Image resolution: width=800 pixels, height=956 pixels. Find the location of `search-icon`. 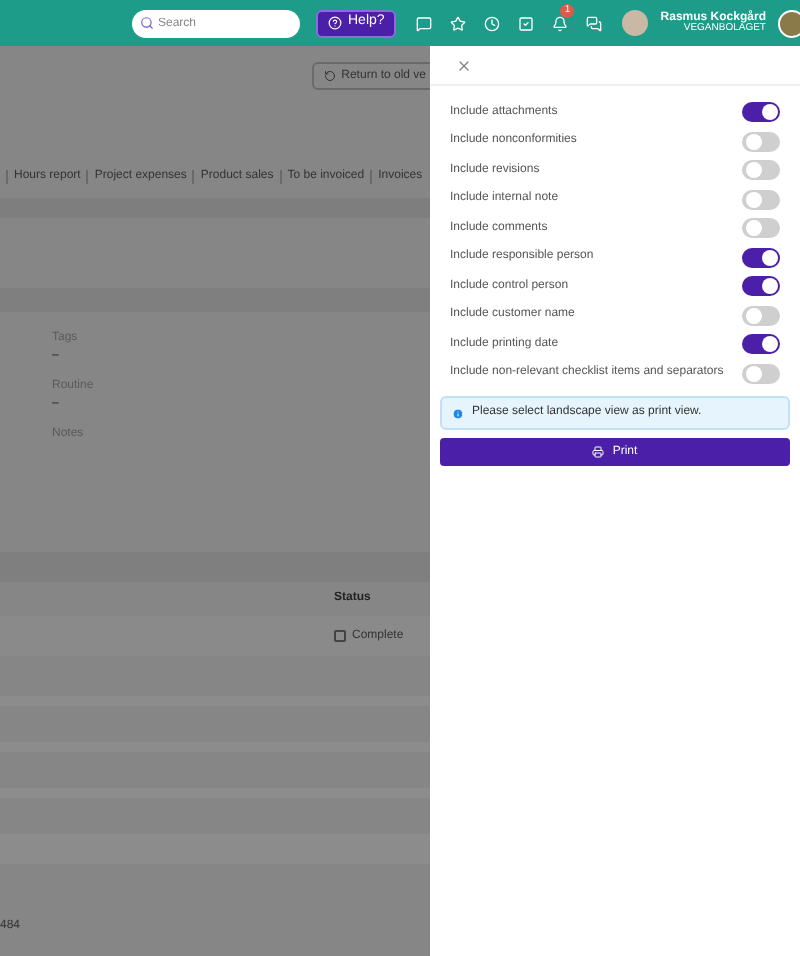

search-icon is located at coordinates (147, 23).